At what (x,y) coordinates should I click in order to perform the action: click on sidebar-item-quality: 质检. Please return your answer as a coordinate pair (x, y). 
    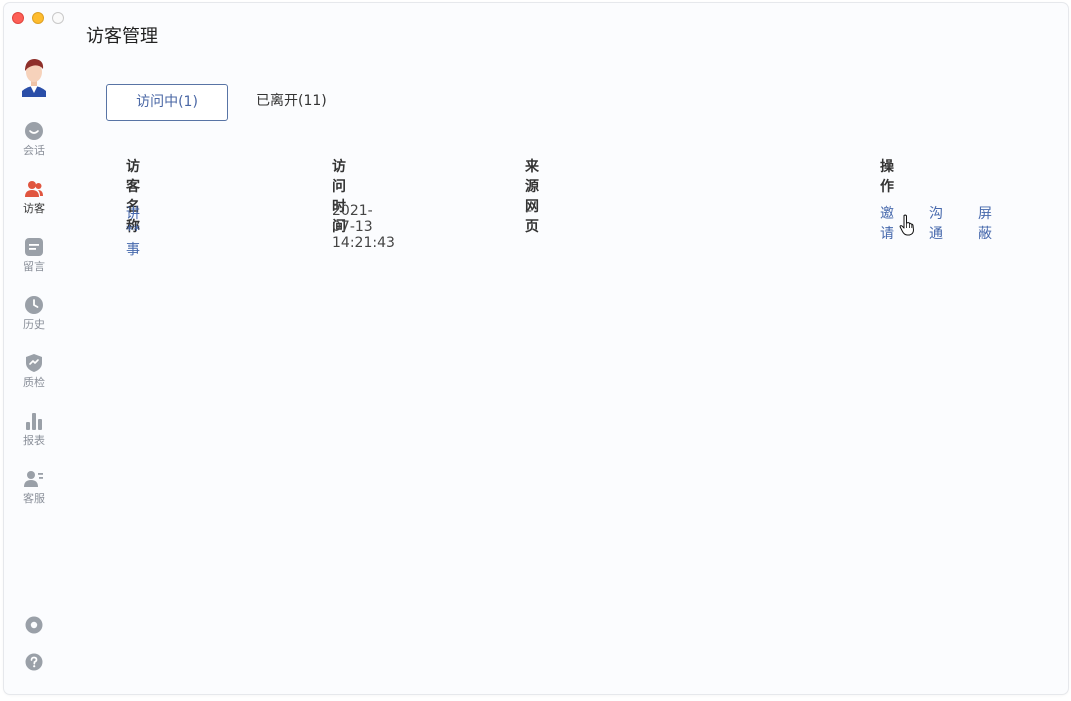
    Looking at the image, I should click on (34, 375).